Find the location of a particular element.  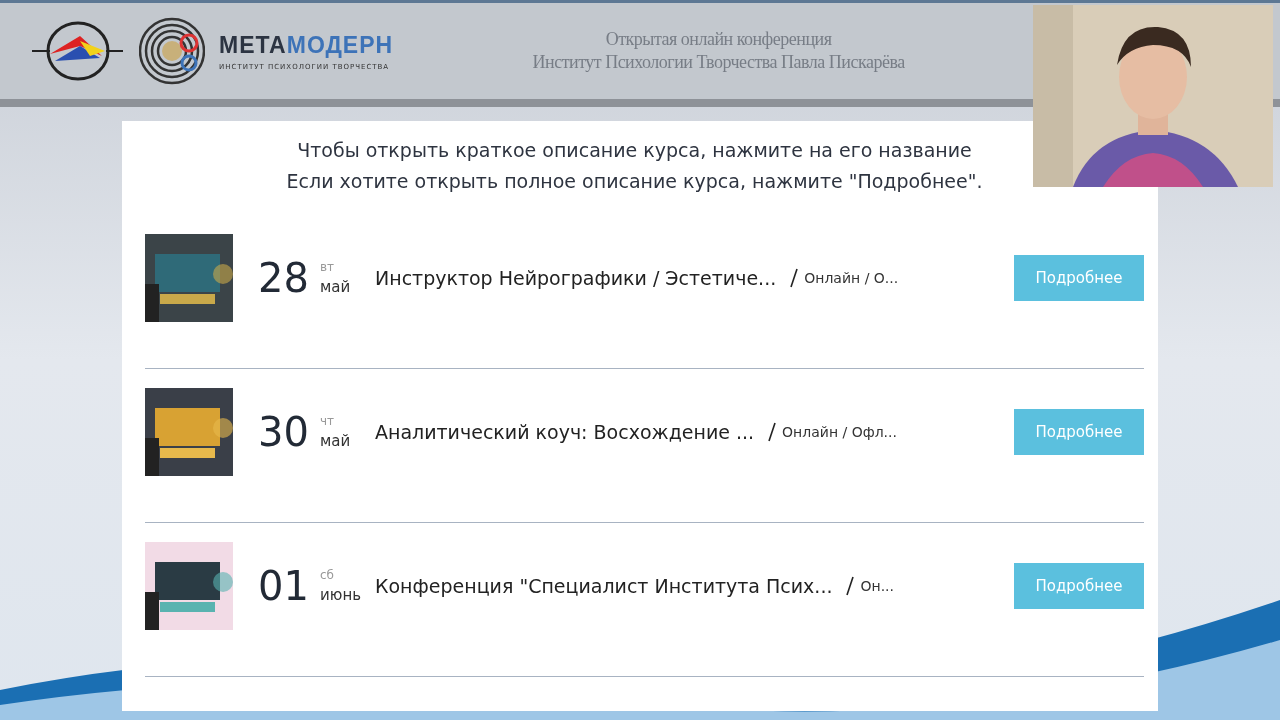

date-day: 30 is located at coordinates (289, 431).